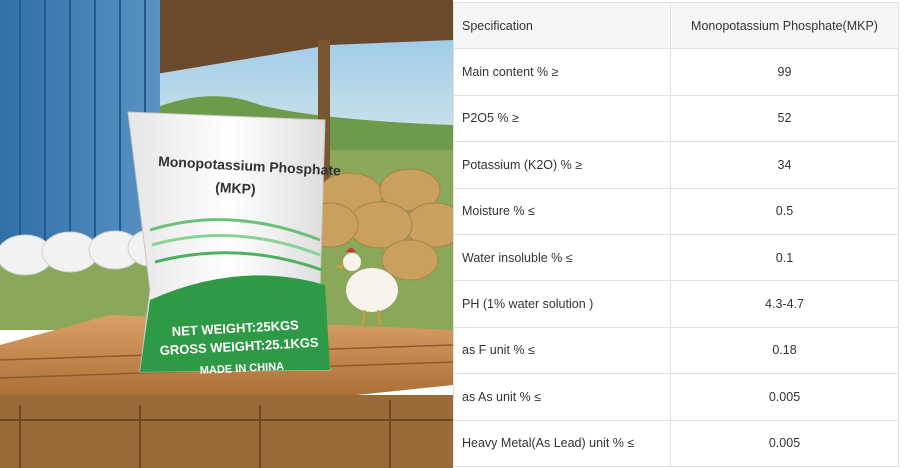  I want to click on spec-value: 52, so click(784, 118).